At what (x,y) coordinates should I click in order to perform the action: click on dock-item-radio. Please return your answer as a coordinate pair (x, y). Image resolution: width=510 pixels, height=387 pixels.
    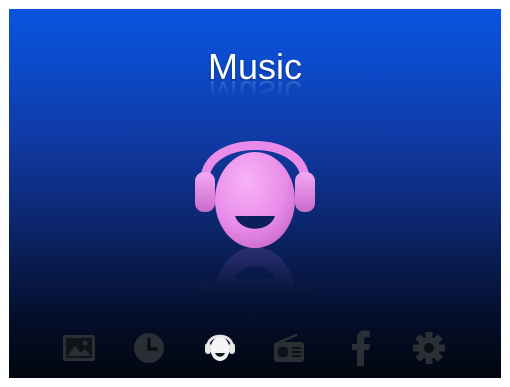
    Looking at the image, I should click on (289, 348).